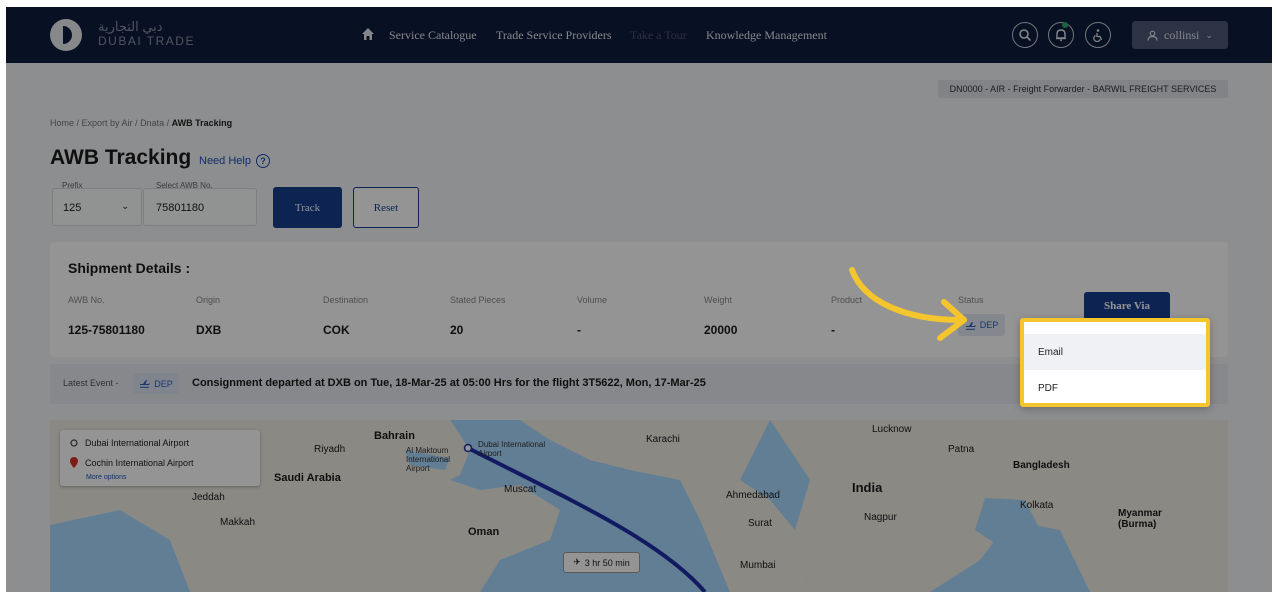  What do you see at coordinates (1115, 352) in the screenshot?
I see `share-email-option: Email` at bounding box center [1115, 352].